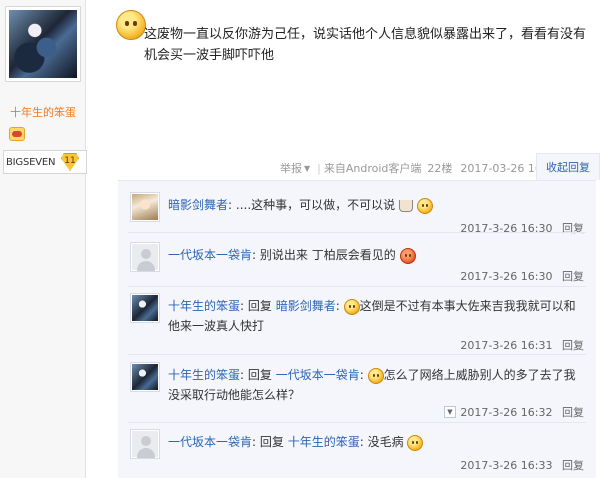  Describe the element at coordinates (43, 239) in the screenshot. I see `poster-column: 十年生的笨蛋 BIGSEVEN 11` at that location.